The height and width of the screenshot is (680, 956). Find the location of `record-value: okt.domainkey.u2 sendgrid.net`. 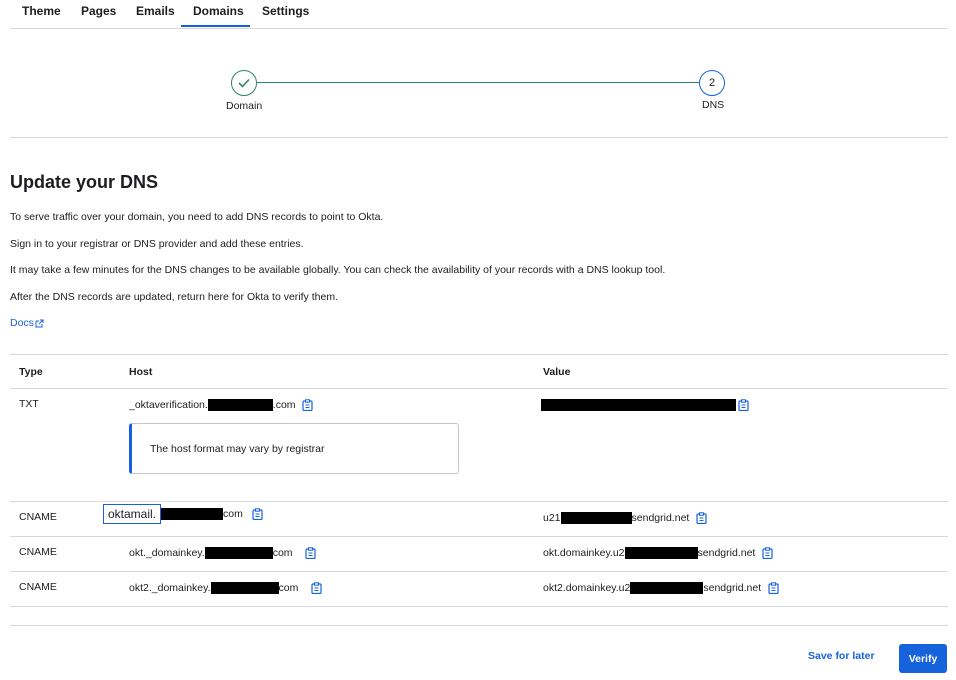

record-value: okt.domainkey.u2 sendgrid.net is located at coordinates (658, 552).